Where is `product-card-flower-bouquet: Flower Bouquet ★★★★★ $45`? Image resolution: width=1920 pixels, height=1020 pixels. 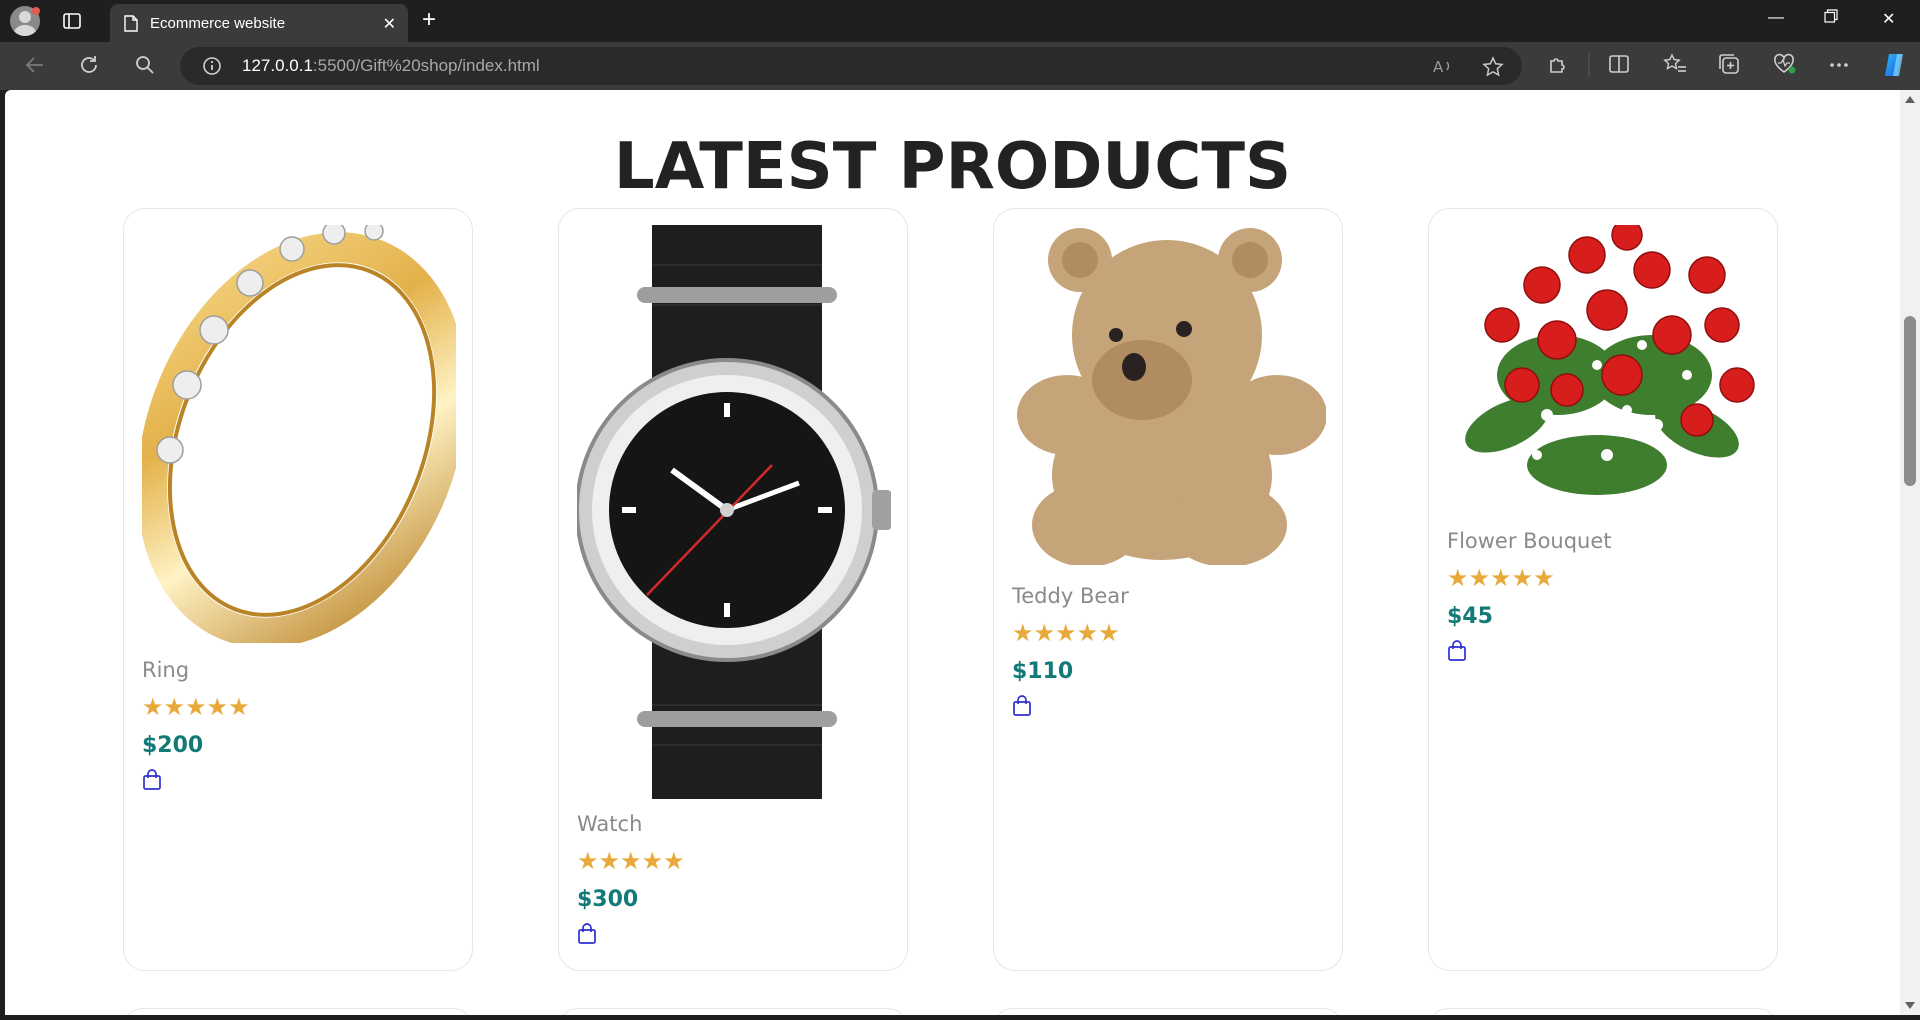
product-card-flower-bouquet: Flower Bouquet ★★★★★ $45 is located at coordinates (1603, 589).